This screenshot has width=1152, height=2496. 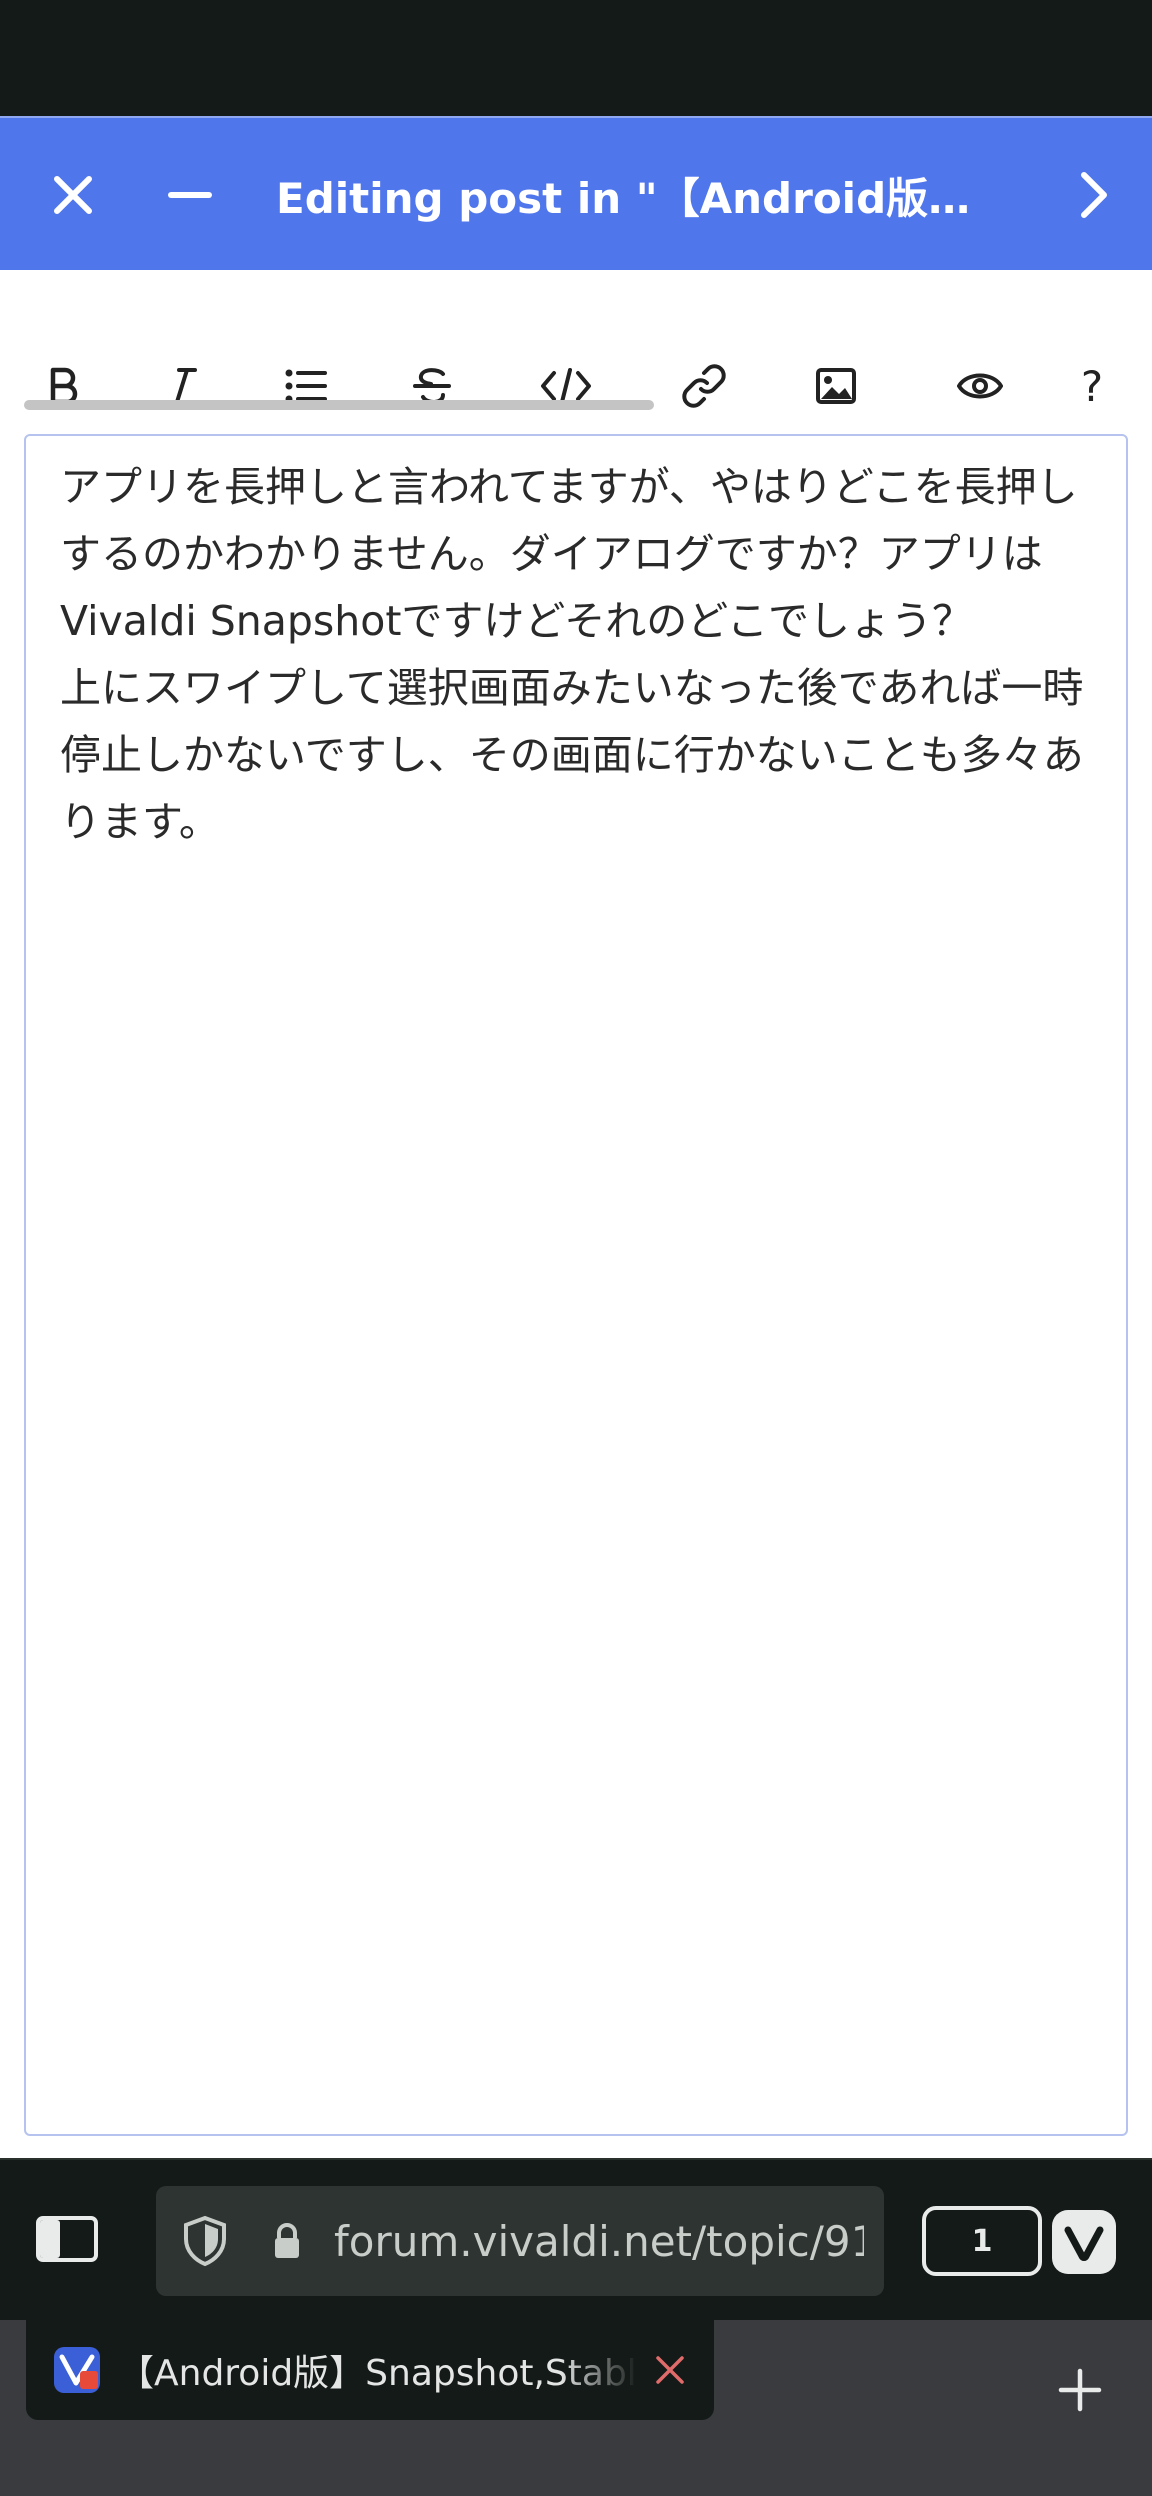 I want to click on panel-toggle-button, so click(x=67, y=2239).